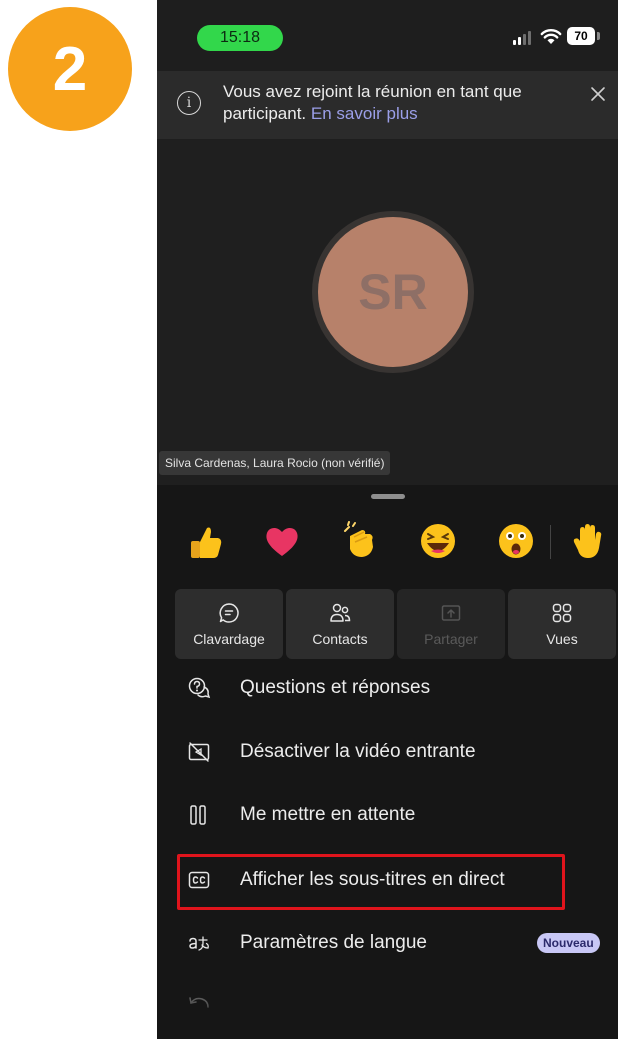 Image resolution: width=618 pixels, height=1039 pixels. I want to click on step-number: 2, so click(70, 69).